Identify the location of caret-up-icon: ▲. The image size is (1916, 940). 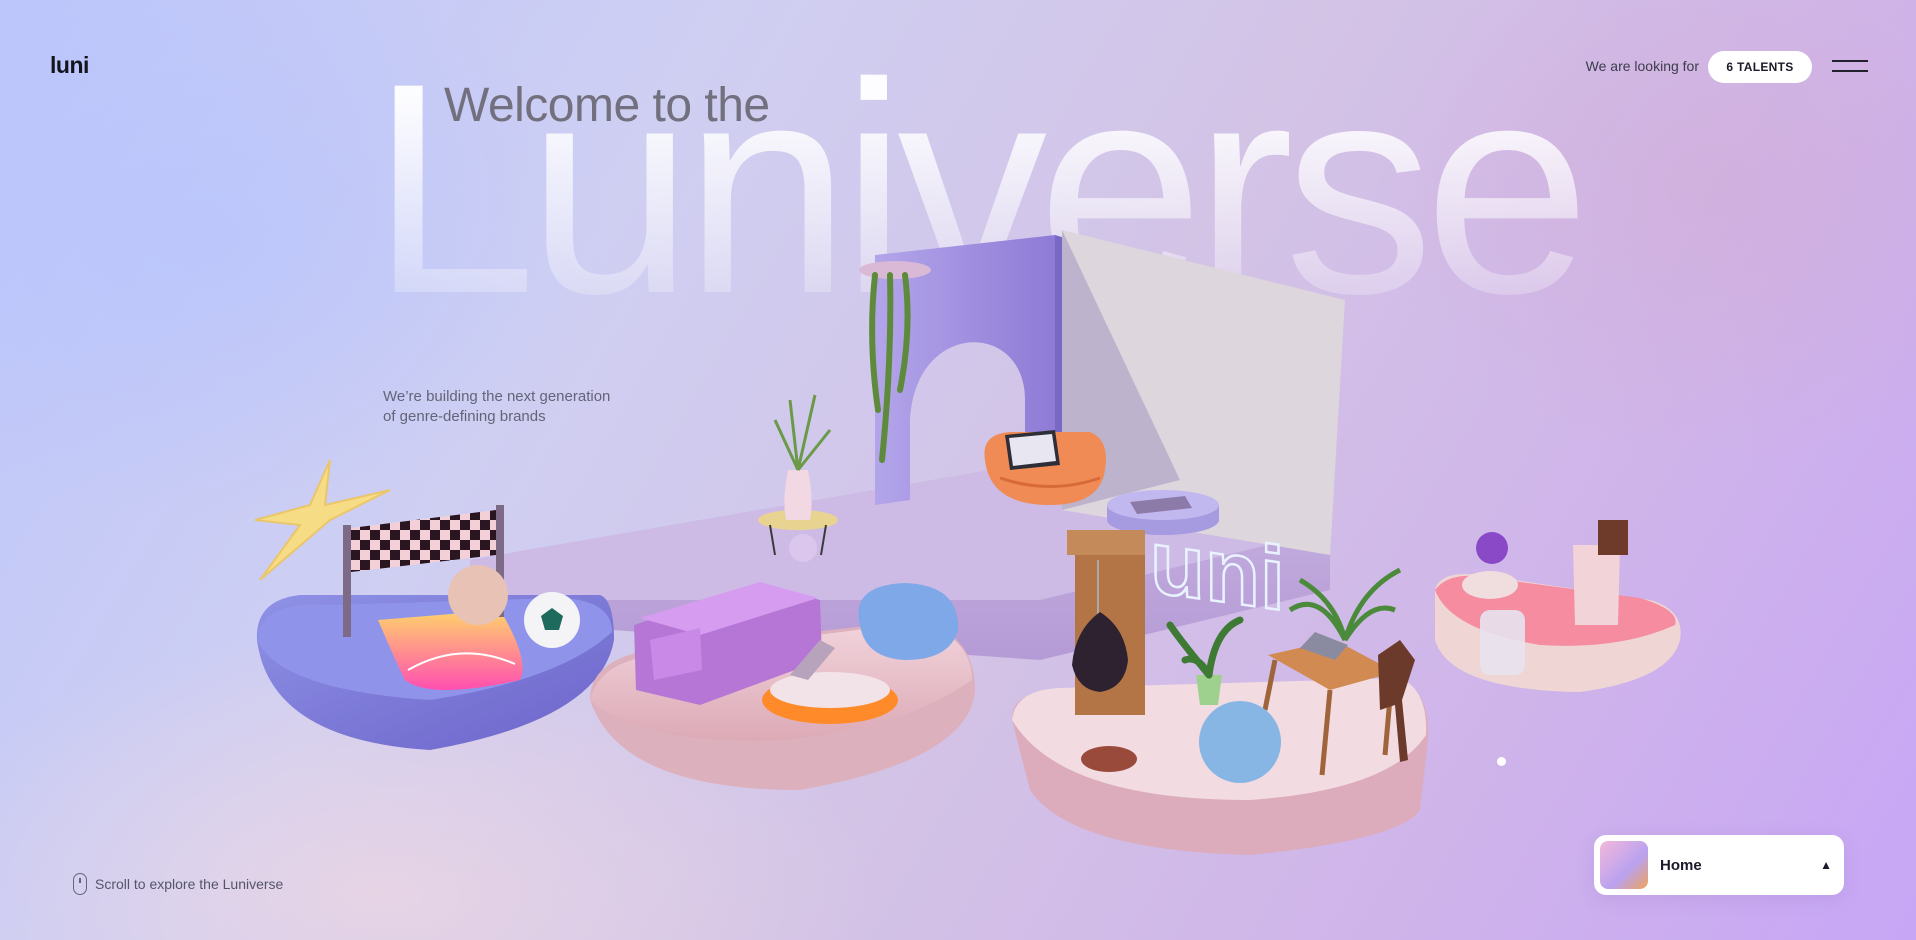
(1826, 865).